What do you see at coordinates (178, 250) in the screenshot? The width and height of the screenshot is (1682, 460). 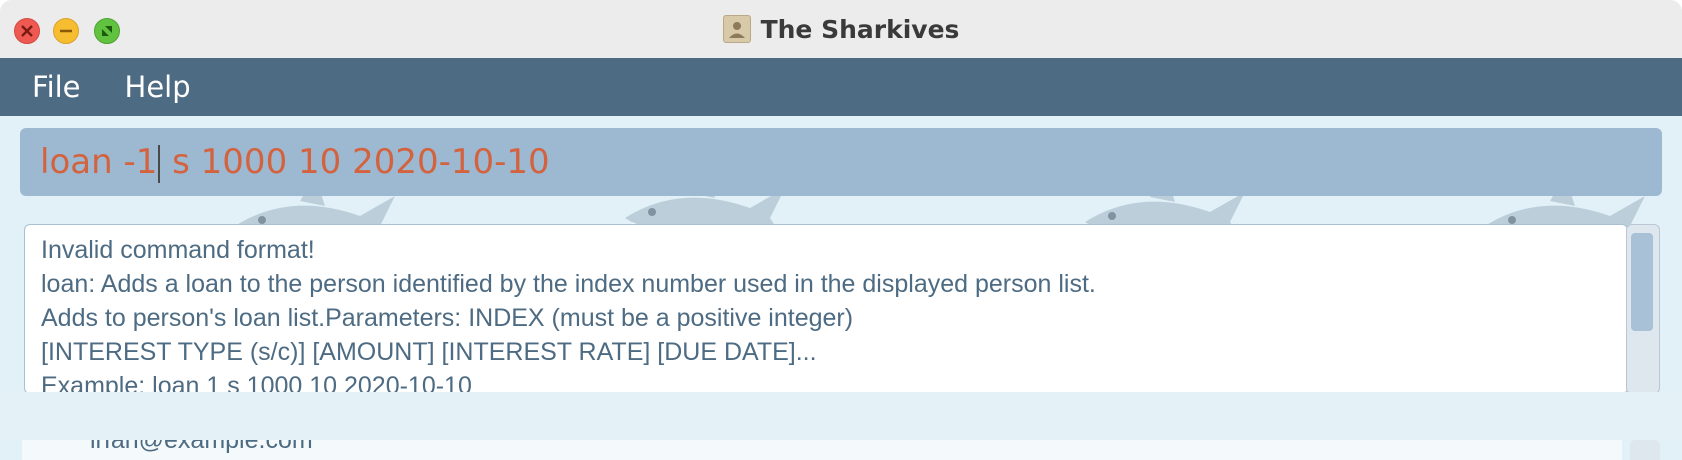 I see `result-line: Invalid command format!` at bounding box center [178, 250].